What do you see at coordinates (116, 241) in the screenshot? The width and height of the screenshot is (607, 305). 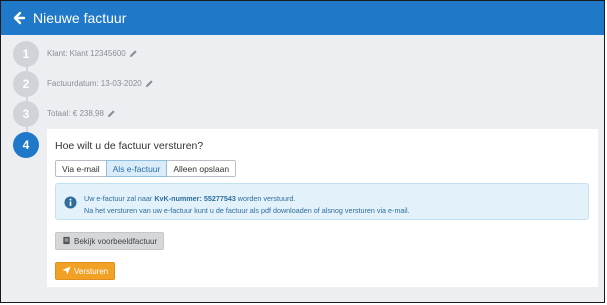 I see `preview-invoice-label: Bekijk voorbeeldfactuur` at bounding box center [116, 241].